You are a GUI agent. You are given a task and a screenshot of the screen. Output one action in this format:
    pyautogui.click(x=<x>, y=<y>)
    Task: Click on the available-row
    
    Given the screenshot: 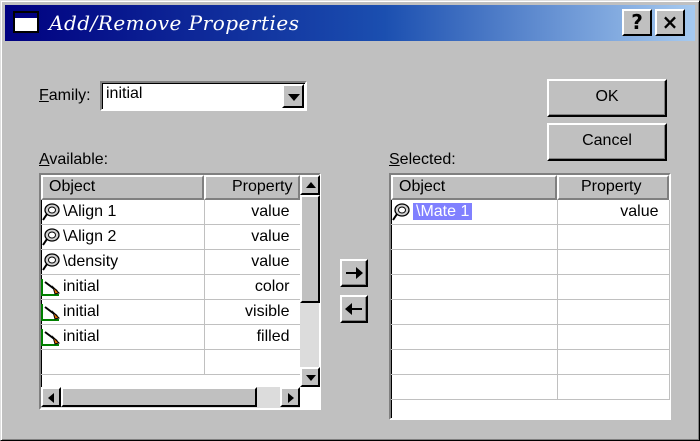 What is the action you would take?
    pyautogui.click(x=171, y=362)
    